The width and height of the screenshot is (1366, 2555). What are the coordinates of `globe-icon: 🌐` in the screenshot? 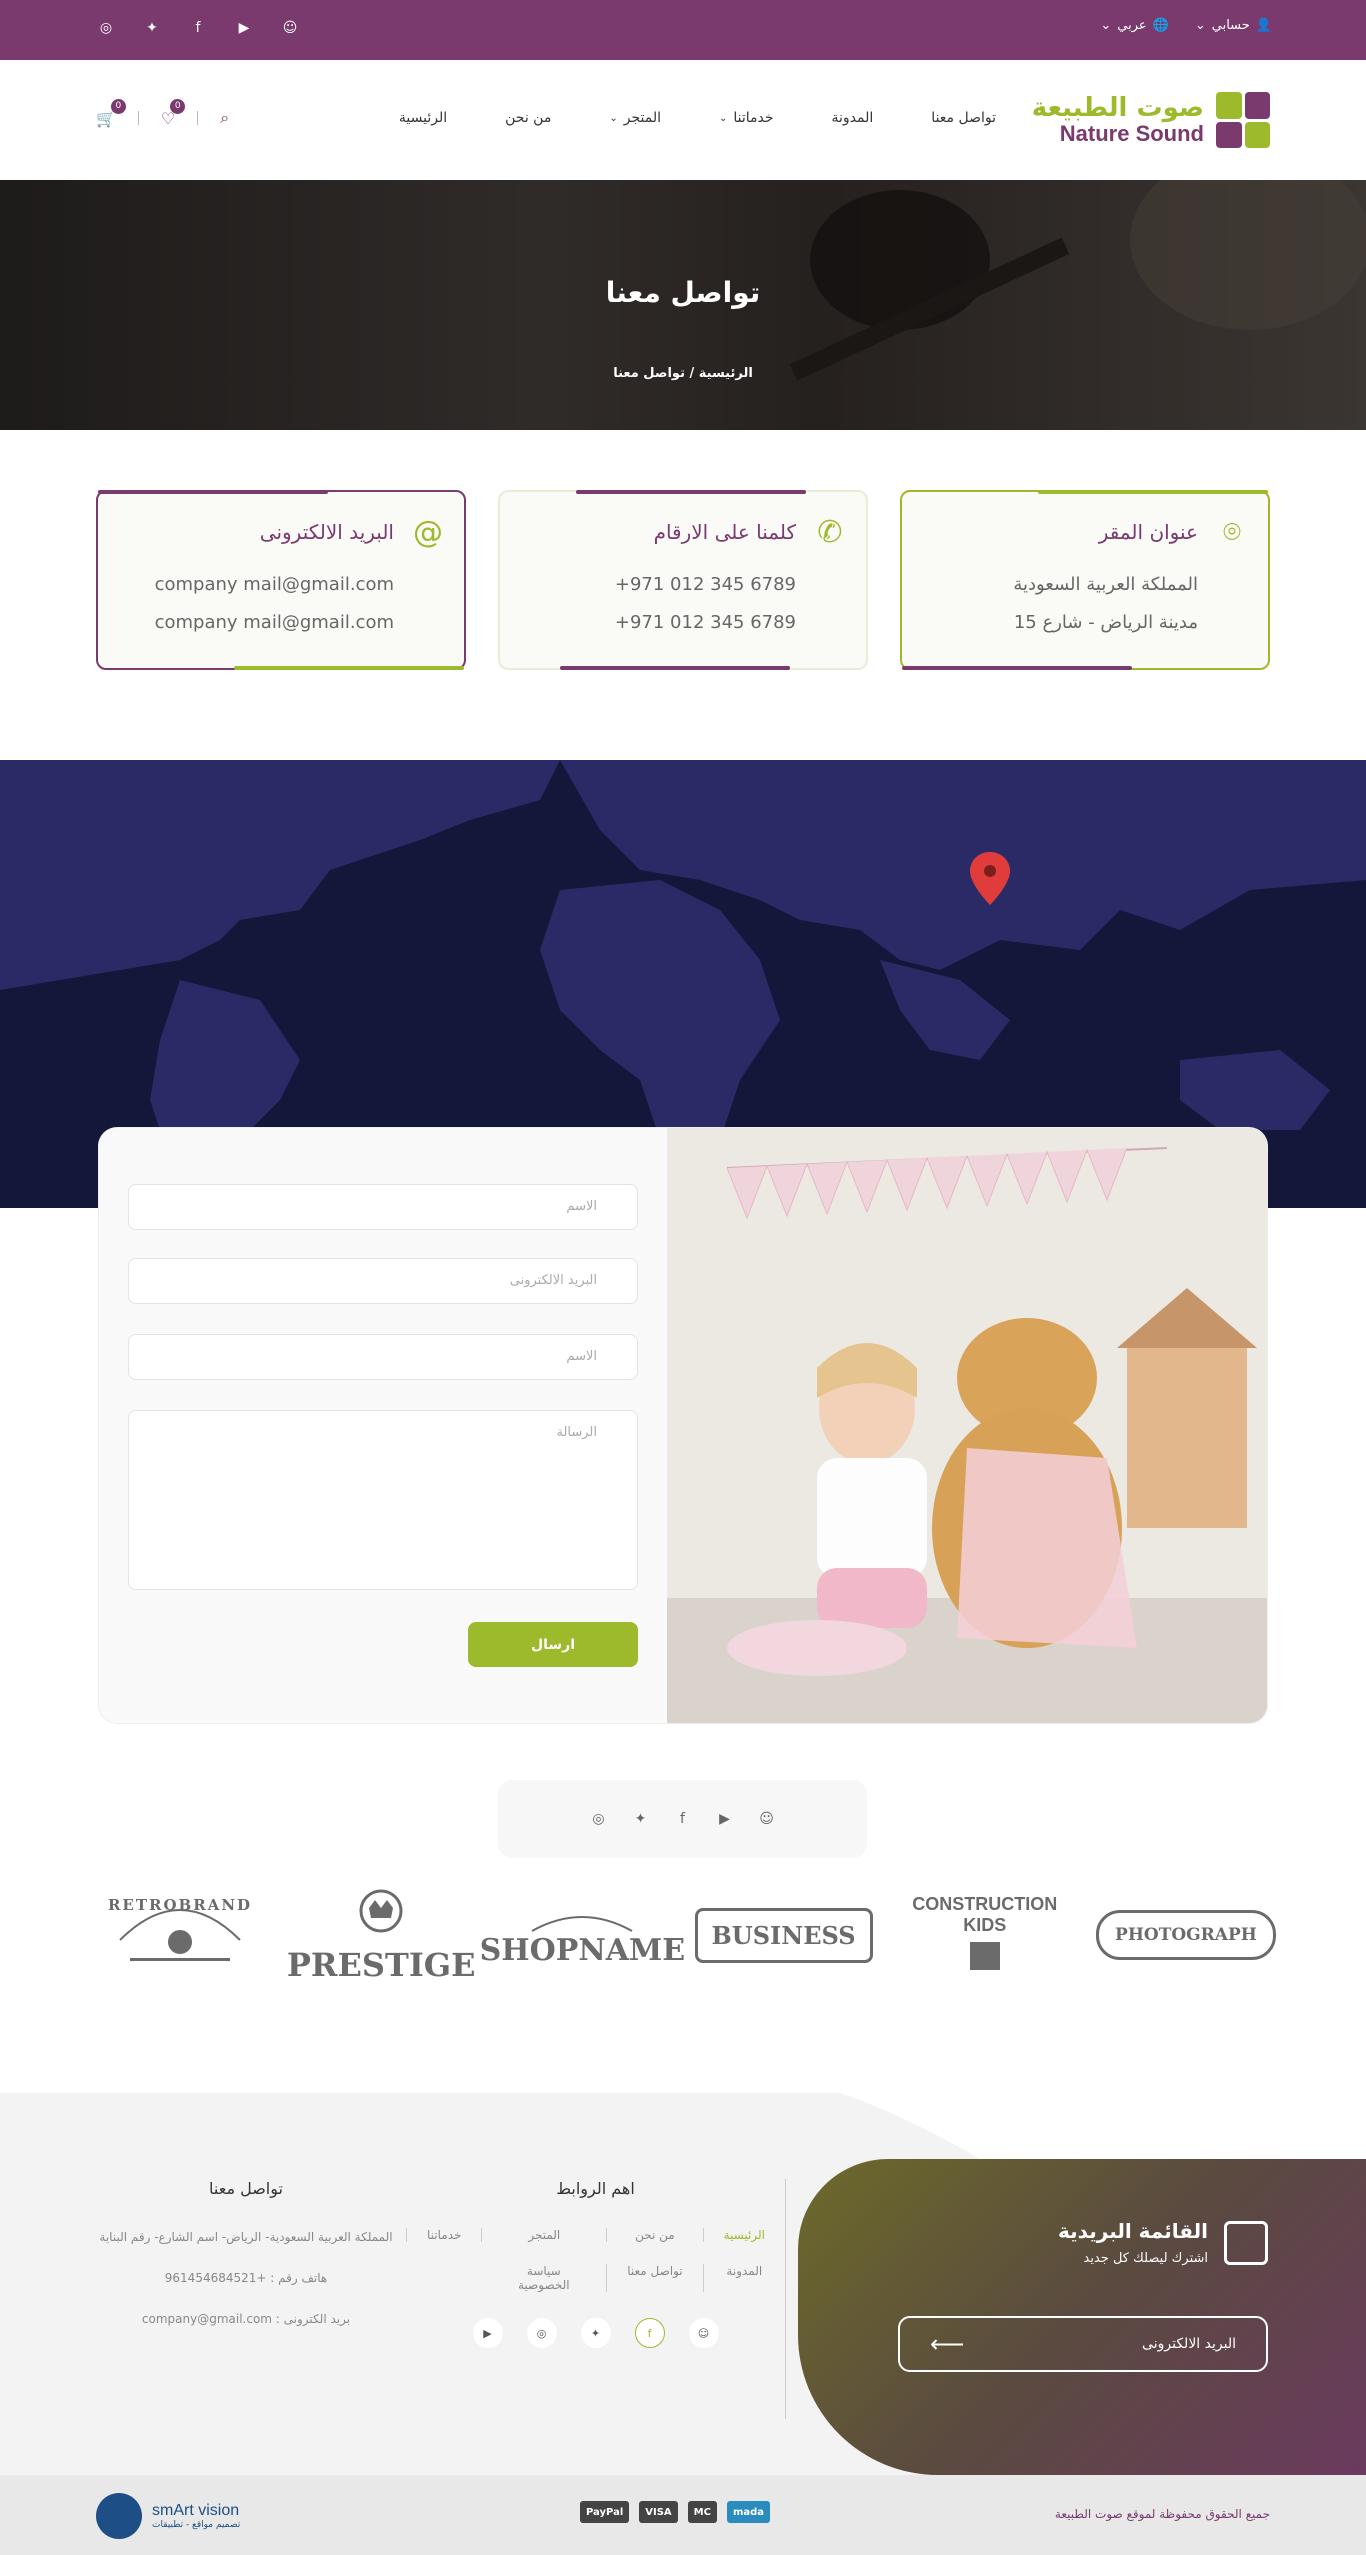 It's located at (1160, 25).